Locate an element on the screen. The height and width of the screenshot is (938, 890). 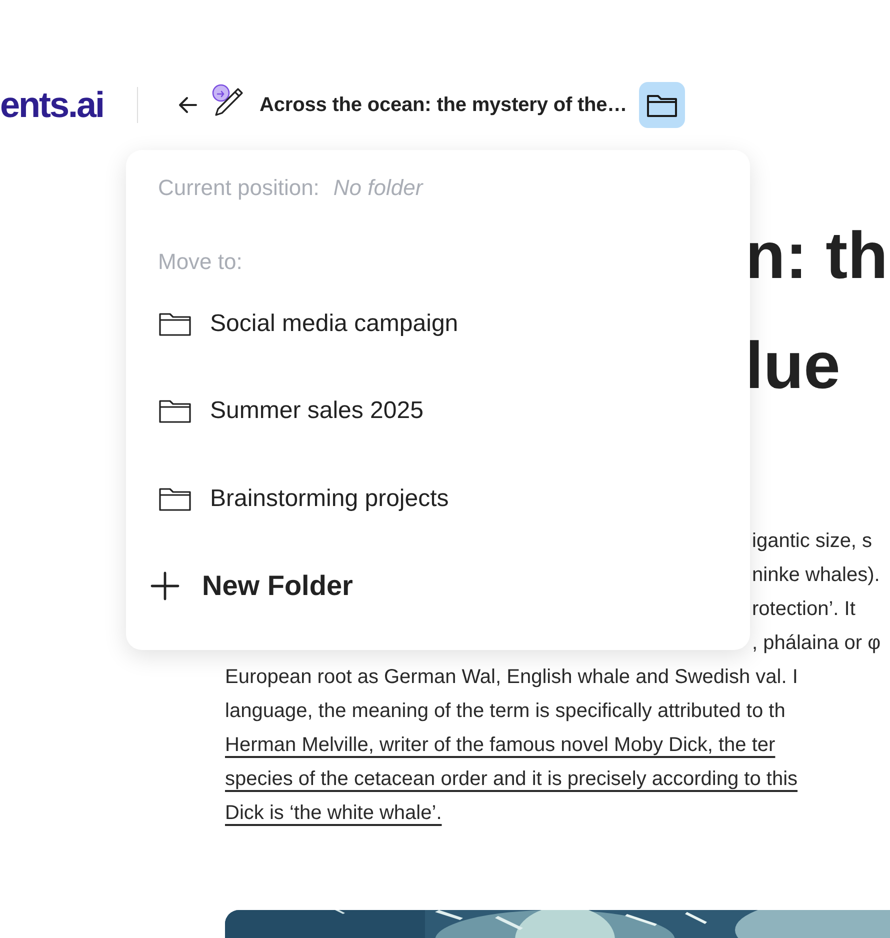
move-to-label: Move to: is located at coordinates (201, 262).